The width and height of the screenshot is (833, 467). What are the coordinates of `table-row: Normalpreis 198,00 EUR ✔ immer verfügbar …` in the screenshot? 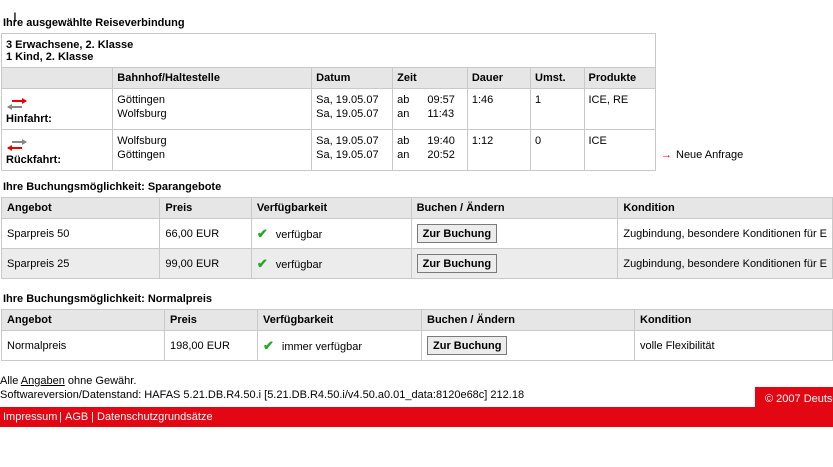 It's located at (417, 345).